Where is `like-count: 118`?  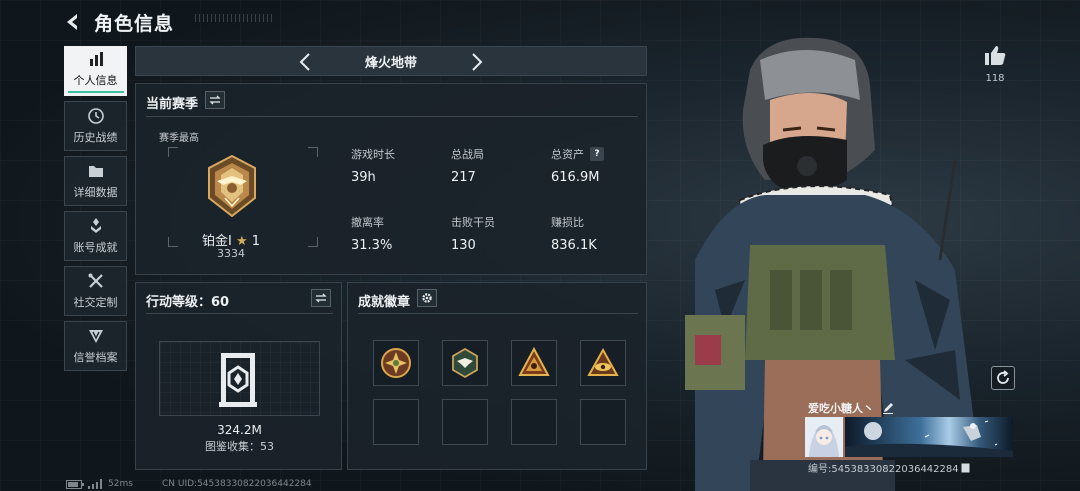 like-count: 118 is located at coordinates (995, 78).